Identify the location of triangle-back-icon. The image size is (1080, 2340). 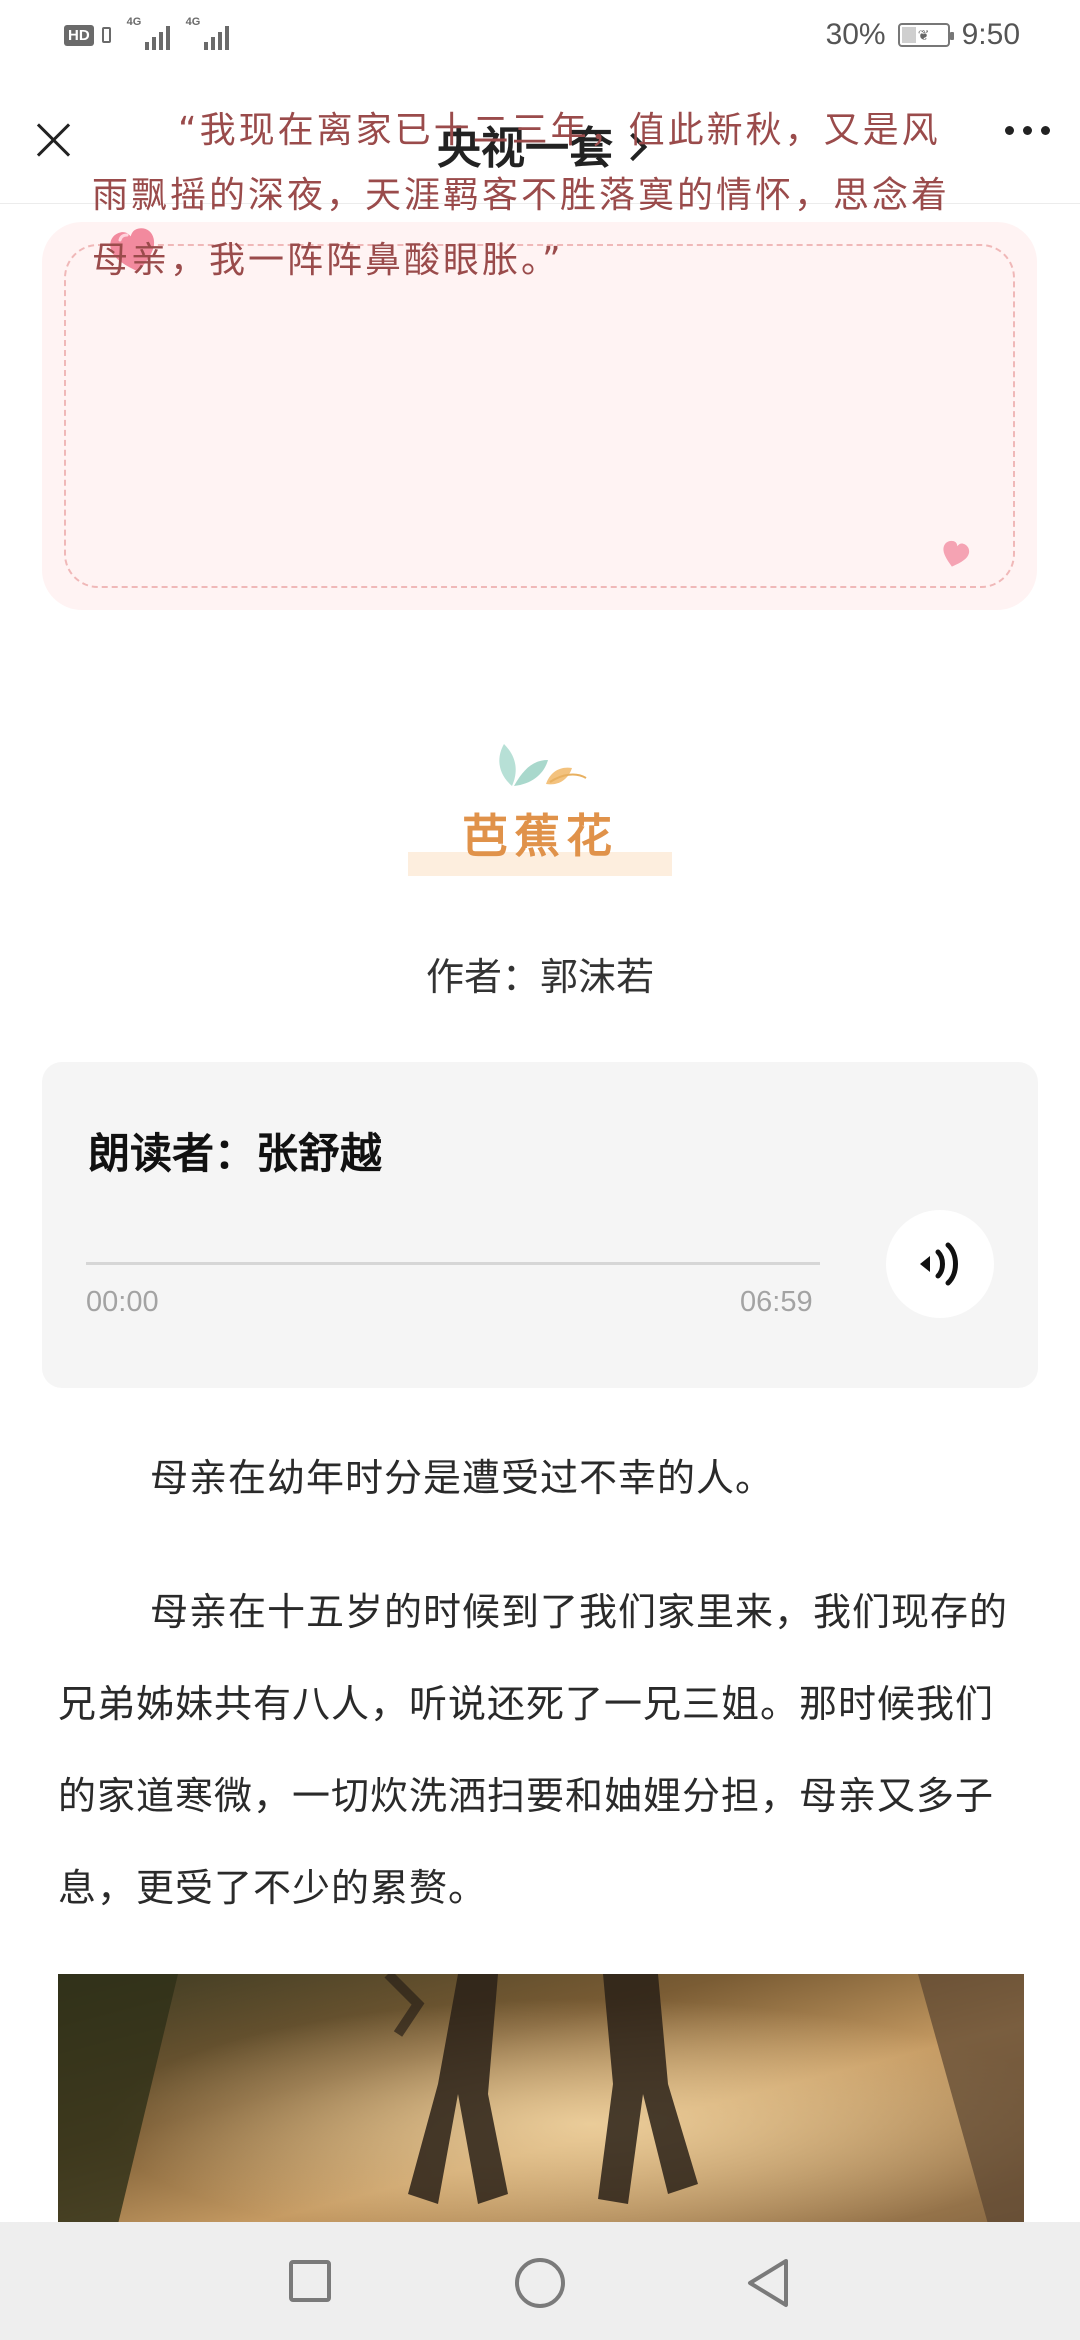
(768, 2283).